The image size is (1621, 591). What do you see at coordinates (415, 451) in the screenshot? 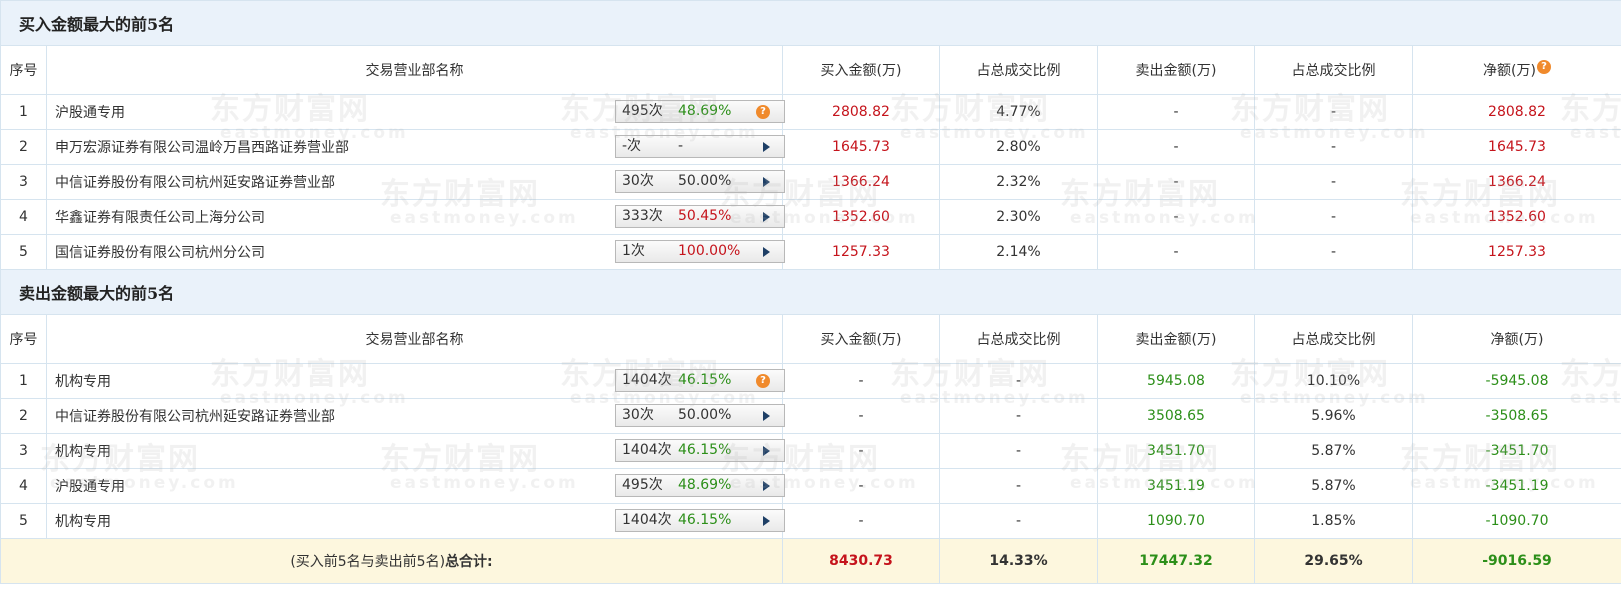
I see `broker-cell: 机构专用 1404次 46.15%` at bounding box center [415, 451].